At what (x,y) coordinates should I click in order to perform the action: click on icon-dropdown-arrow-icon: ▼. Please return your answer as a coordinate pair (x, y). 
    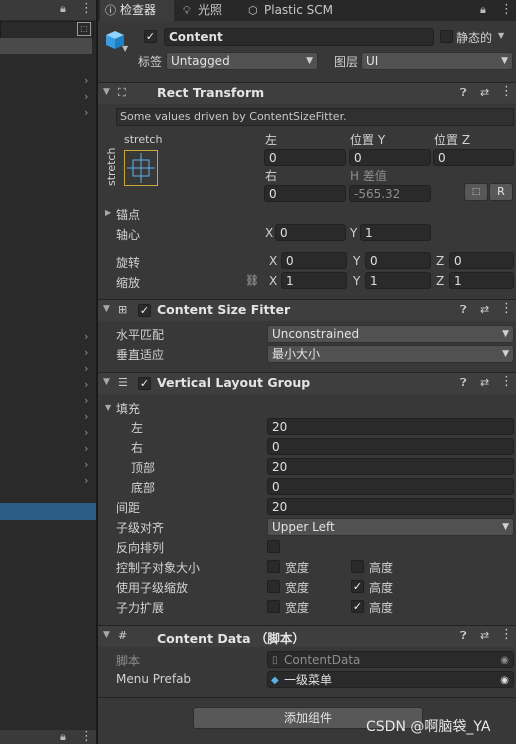
    Looking at the image, I should click on (125, 48).